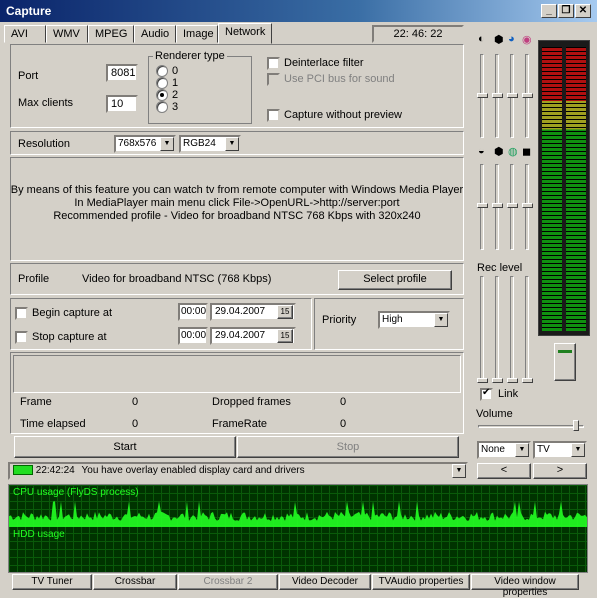 Image resolution: width=597 pixels, height=598 pixels. What do you see at coordinates (525, 586) in the screenshot?
I see `video-window-properties-button: Video window properties` at bounding box center [525, 586].